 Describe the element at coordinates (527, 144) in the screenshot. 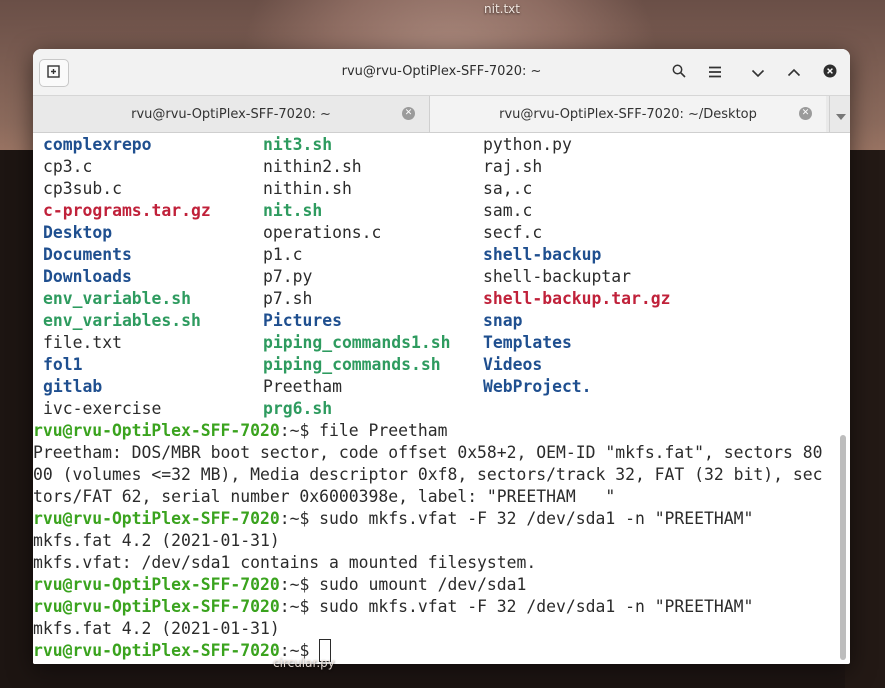

I see `listing-entry: python.py` at that location.